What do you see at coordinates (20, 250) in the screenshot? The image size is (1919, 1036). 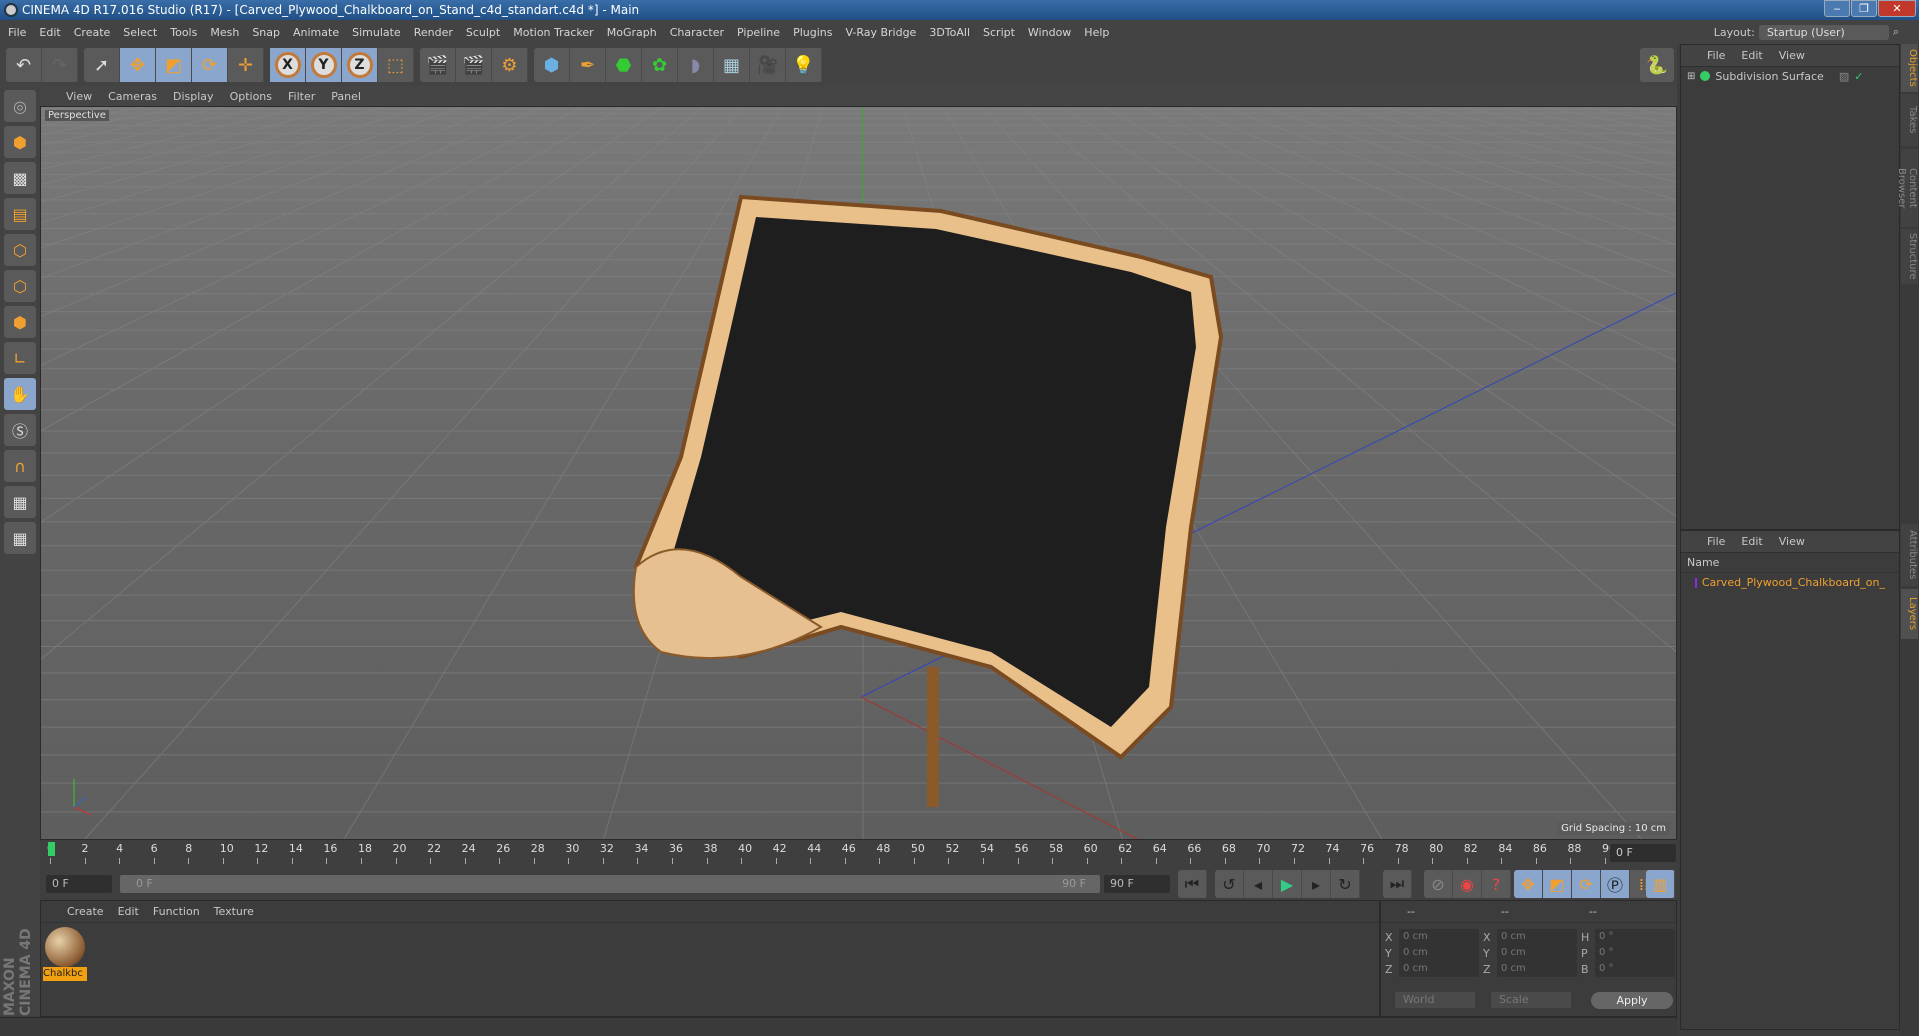 I see `points-mode-icon: ⬡` at bounding box center [20, 250].